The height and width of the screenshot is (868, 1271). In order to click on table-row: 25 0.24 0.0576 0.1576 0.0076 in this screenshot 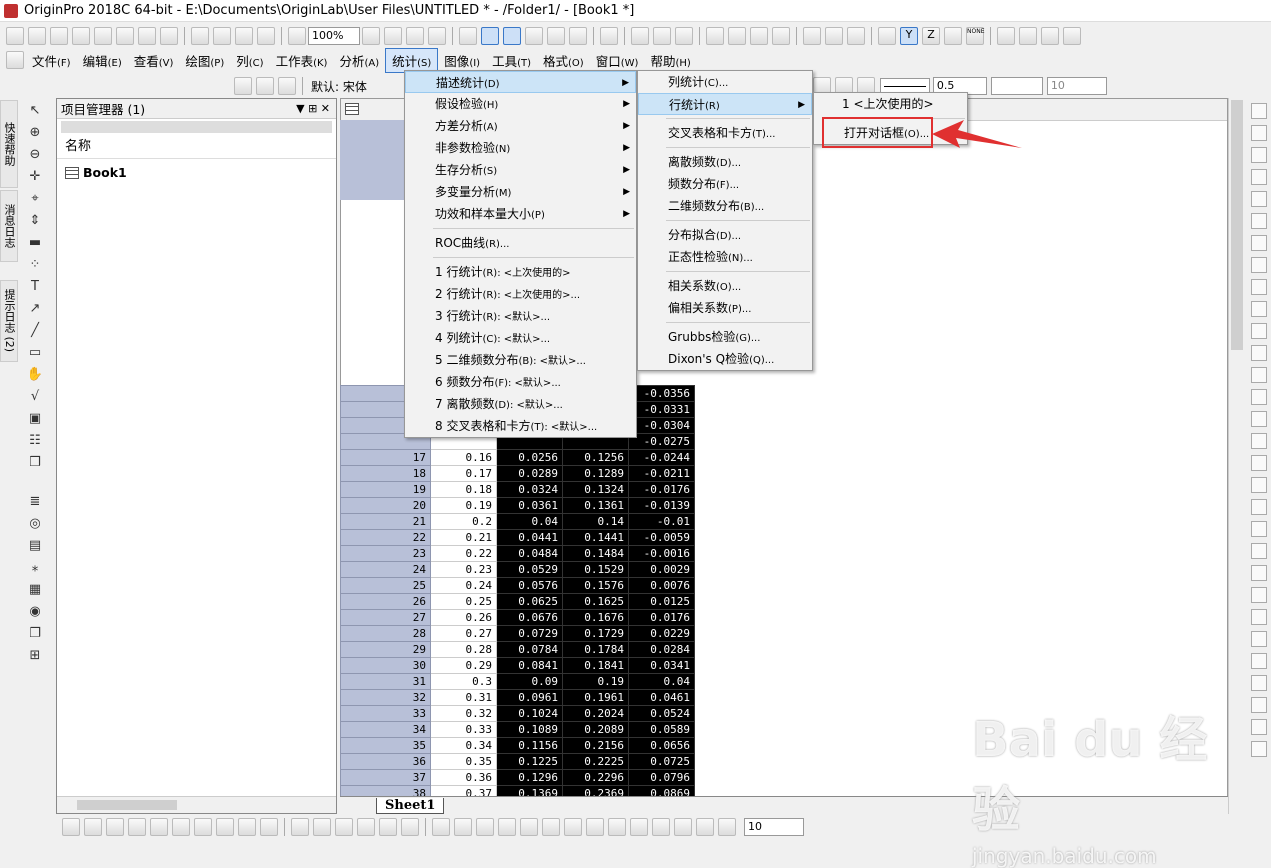, I will do `click(517, 585)`.